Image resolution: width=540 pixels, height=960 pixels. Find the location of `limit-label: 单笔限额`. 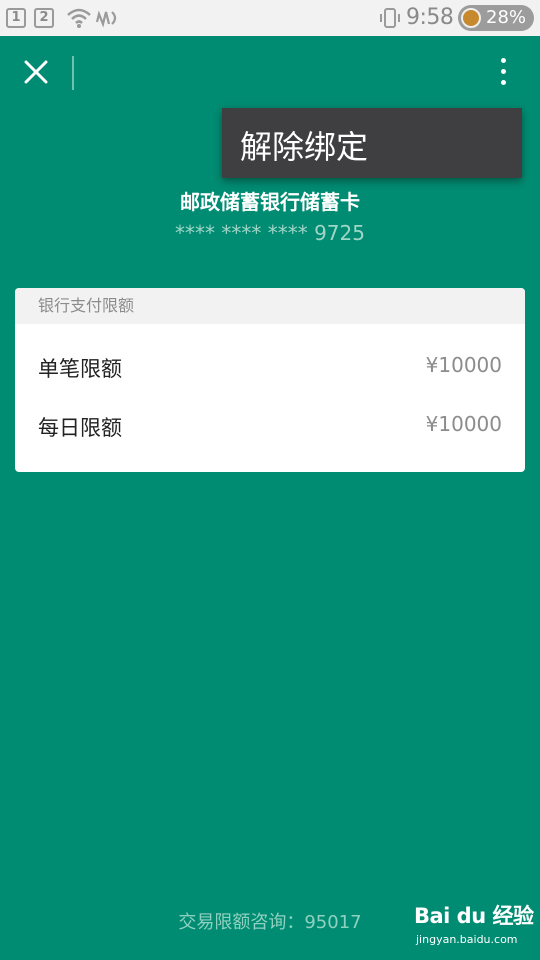

limit-label: 单笔限额 is located at coordinates (80, 369).